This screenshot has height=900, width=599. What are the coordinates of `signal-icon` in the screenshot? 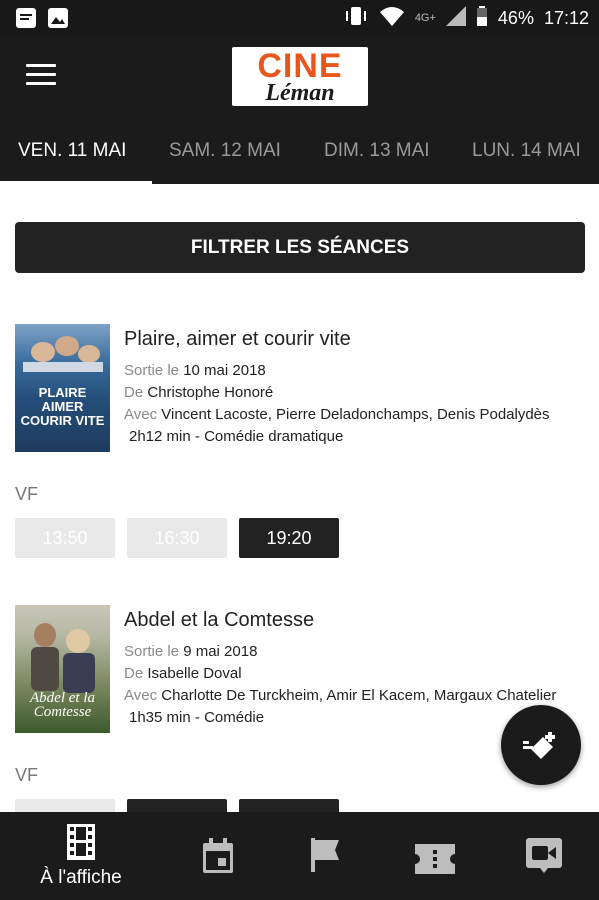 It's located at (455, 18).